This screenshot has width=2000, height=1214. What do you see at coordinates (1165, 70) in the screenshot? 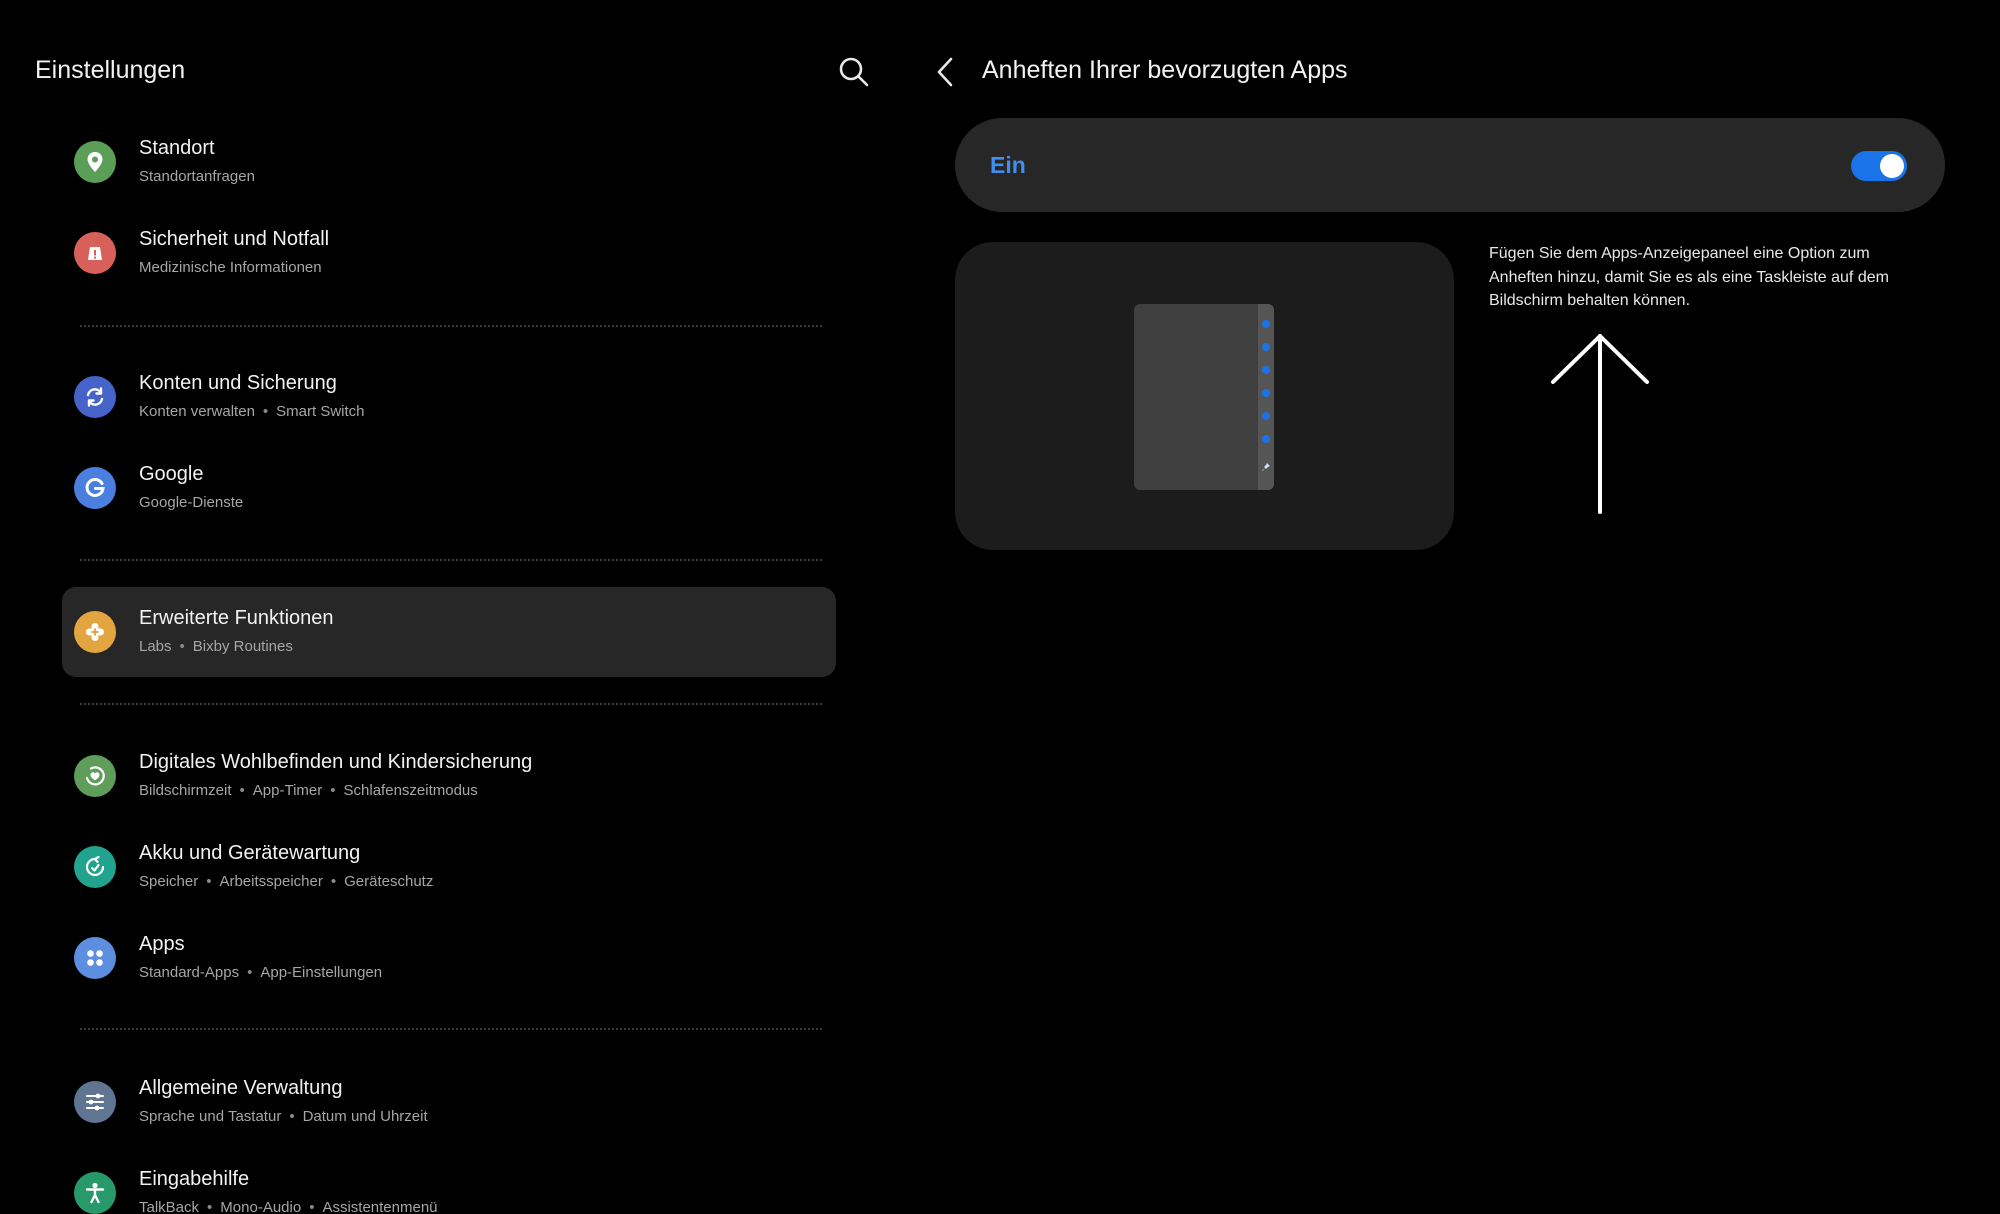
I see `detail-title: Anheften Ihrer bevorzugten Apps` at bounding box center [1165, 70].